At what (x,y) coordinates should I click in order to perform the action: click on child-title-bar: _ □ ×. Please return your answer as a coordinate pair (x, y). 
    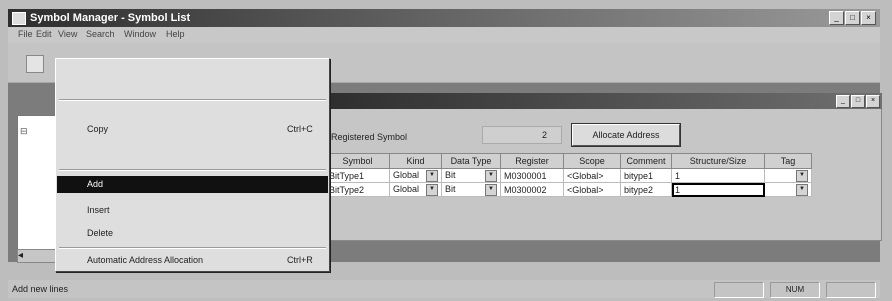
    Looking at the image, I should click on (603, 101).